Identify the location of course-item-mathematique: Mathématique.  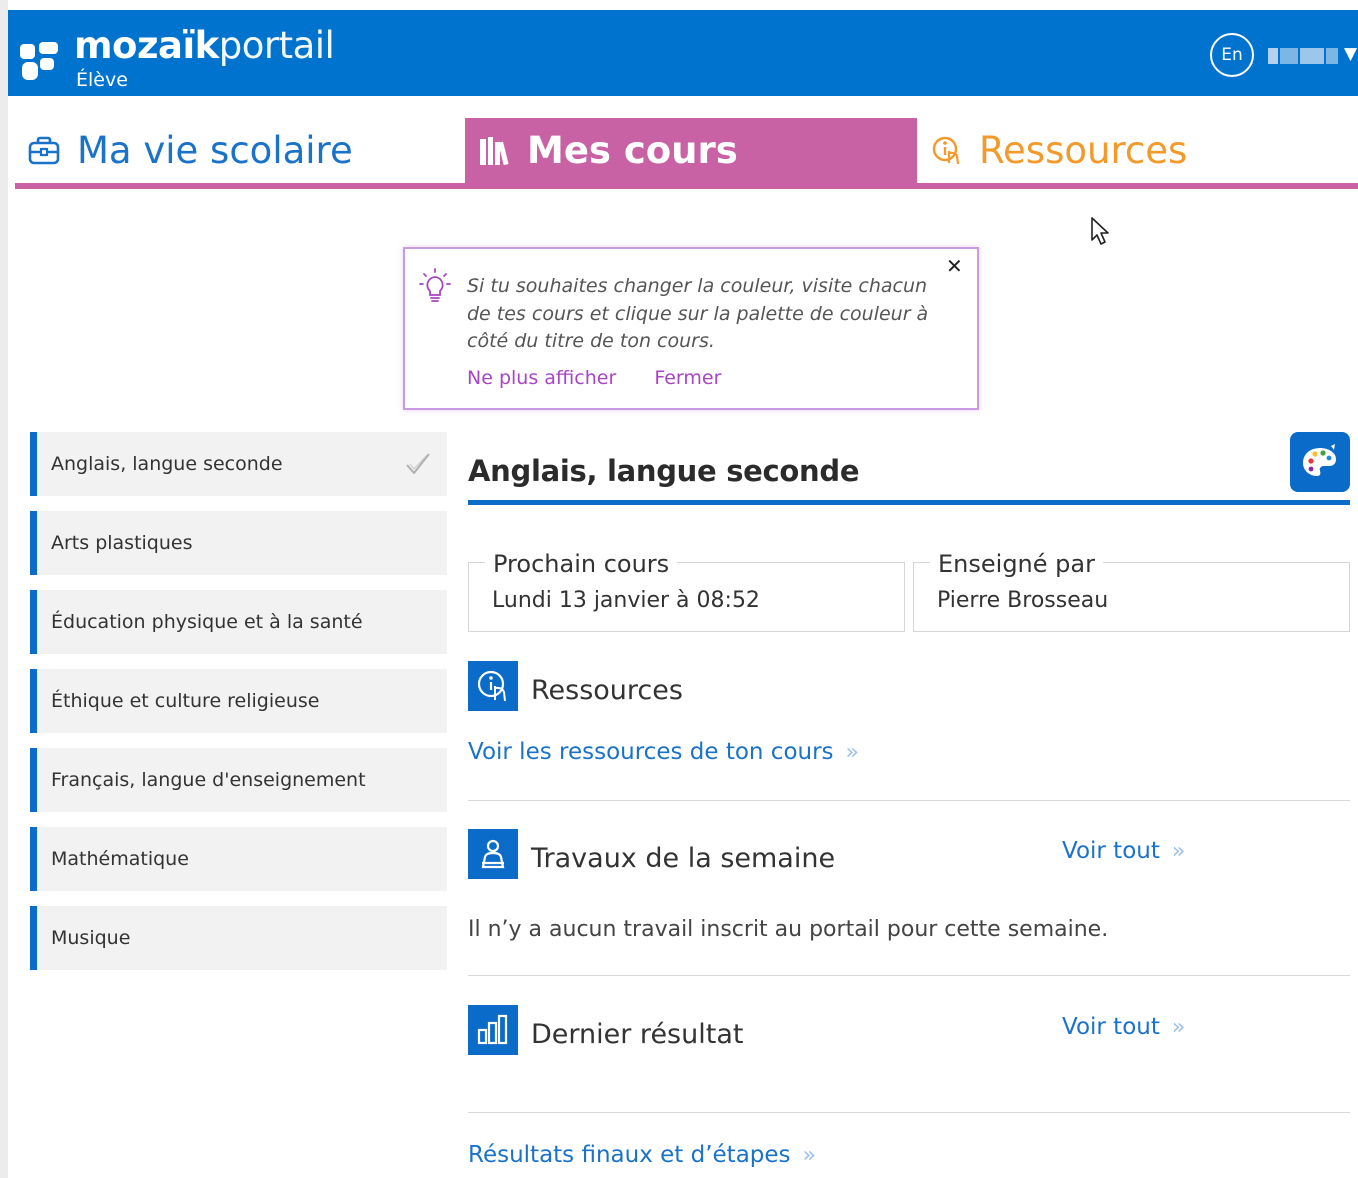
(238, 859).